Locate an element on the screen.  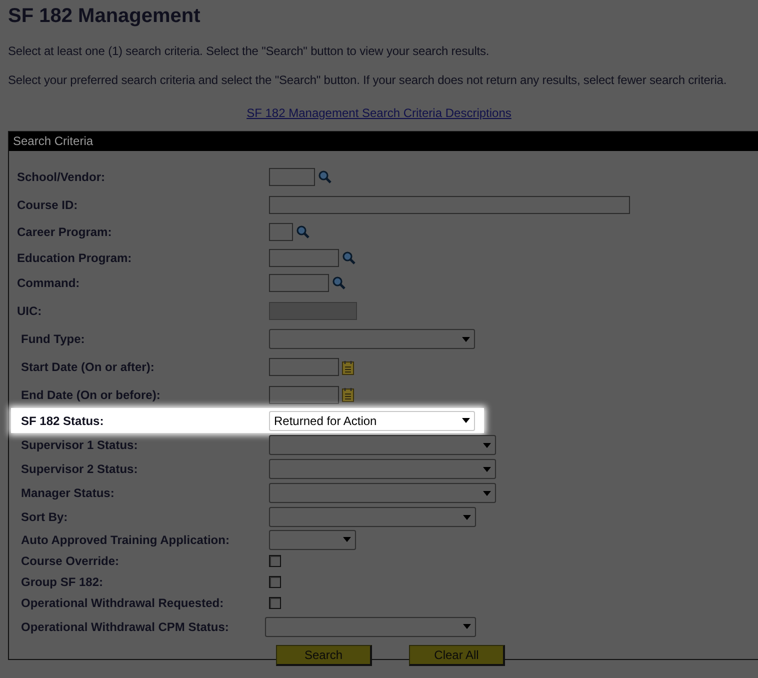
field-label: SF 182 Status: is located at coordinates (62, 421).